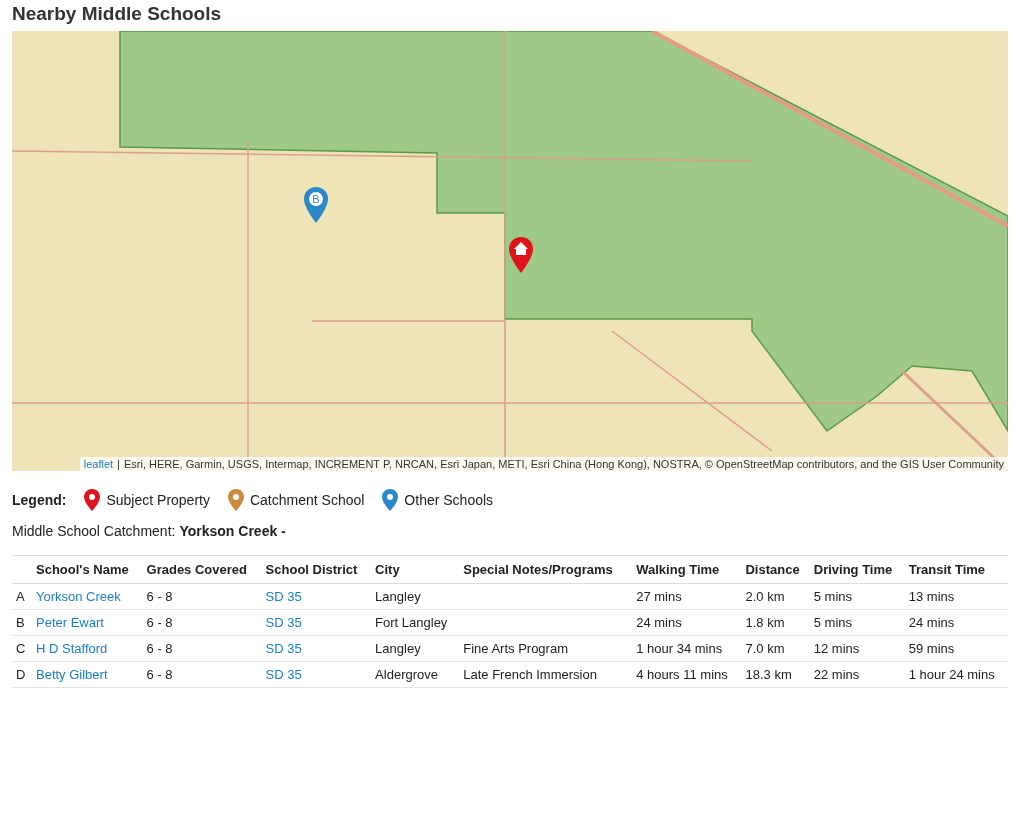 The width and height of the screenshot is (1024, 822). I want to click on table-cell: 1 hour 24 mins, so click(956, 674).